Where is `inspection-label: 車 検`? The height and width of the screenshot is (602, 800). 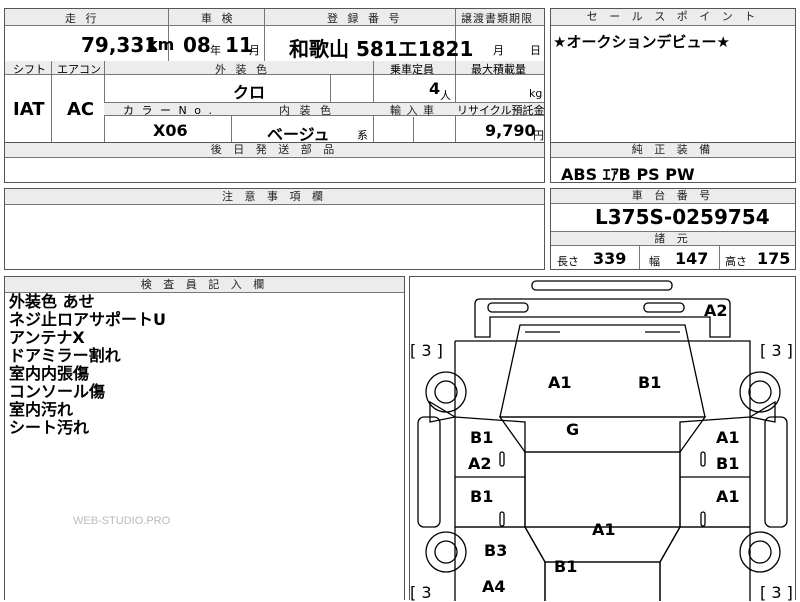
inspection-label: 車 検 is located at coordinates (218, 18).